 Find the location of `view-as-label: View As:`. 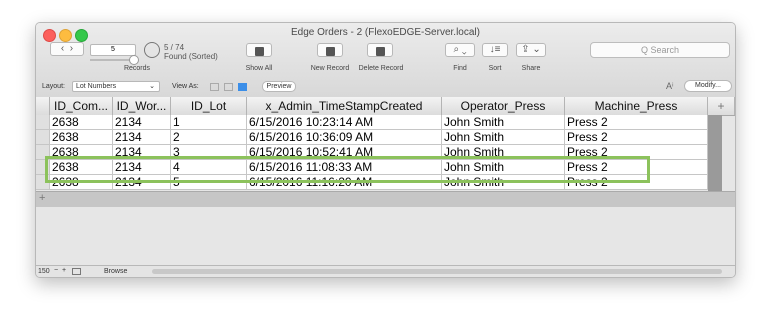

view-as-label: View As: is located at coordinates (185, 86).